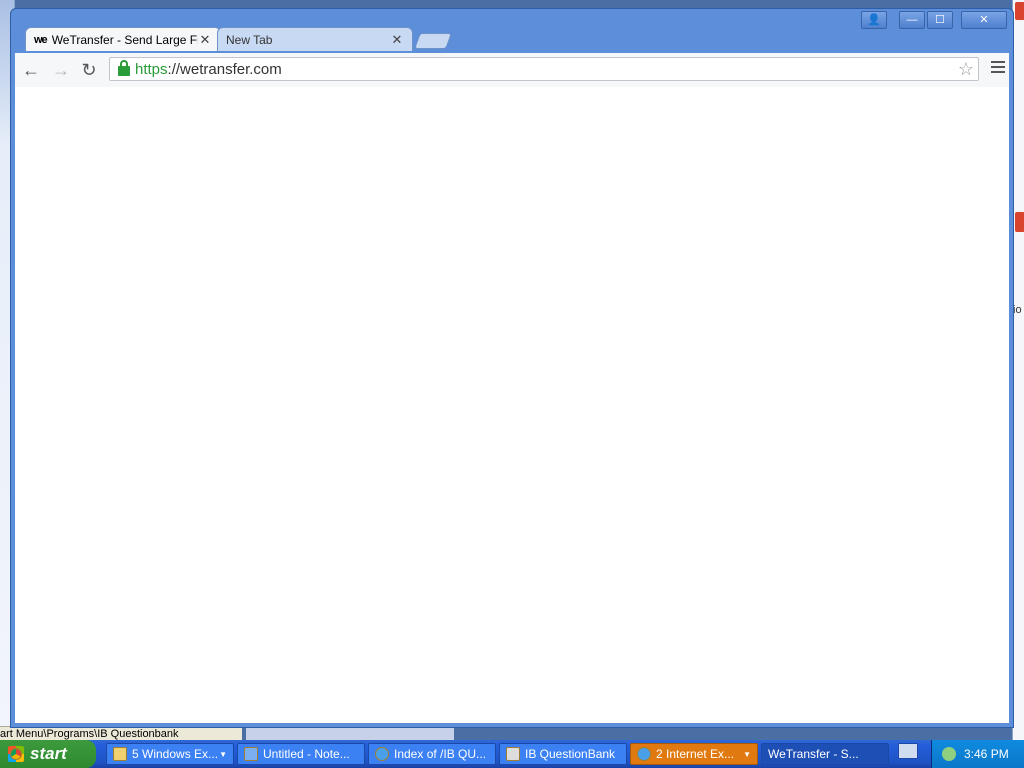  I want to click on start-label: start, so click(48, 753).